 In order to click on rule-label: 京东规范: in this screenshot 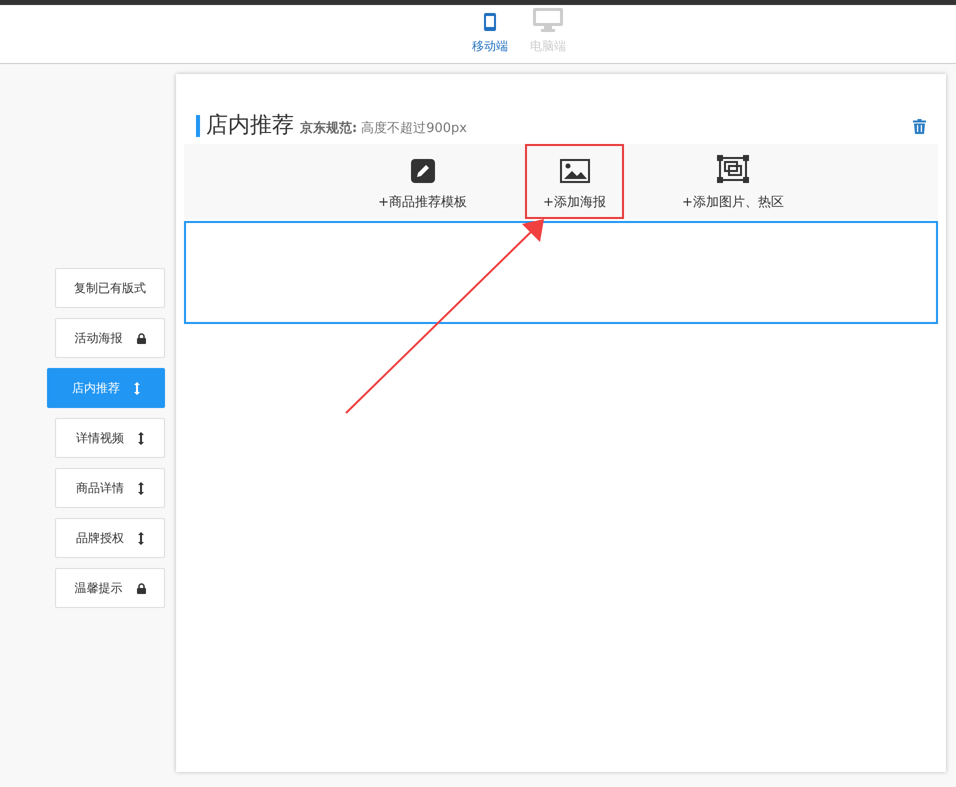, I will do `click(329, 128)`.